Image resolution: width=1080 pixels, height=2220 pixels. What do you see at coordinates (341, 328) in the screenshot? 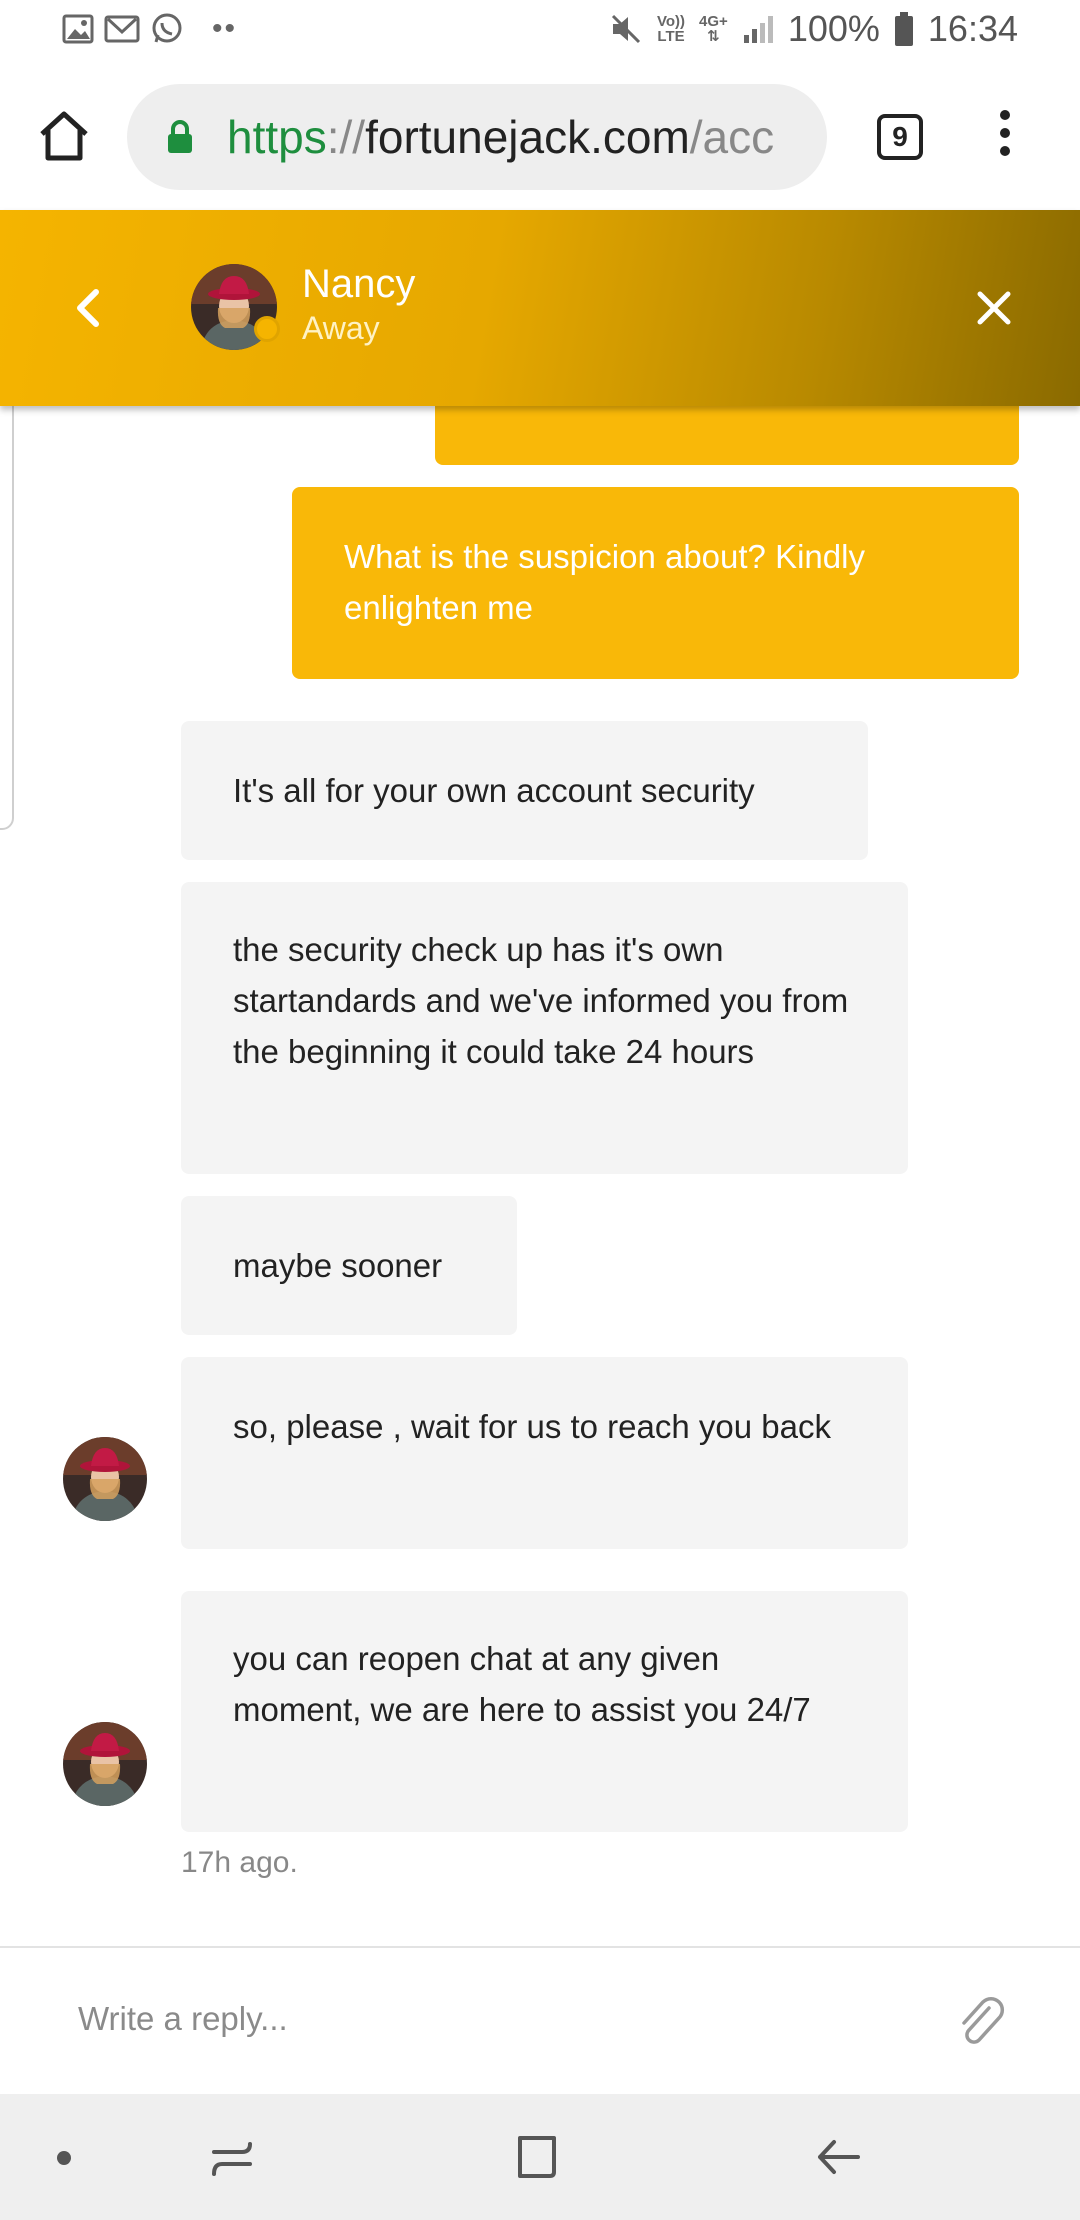
I see `agent-status: Away` at bounding box center [341, 328].